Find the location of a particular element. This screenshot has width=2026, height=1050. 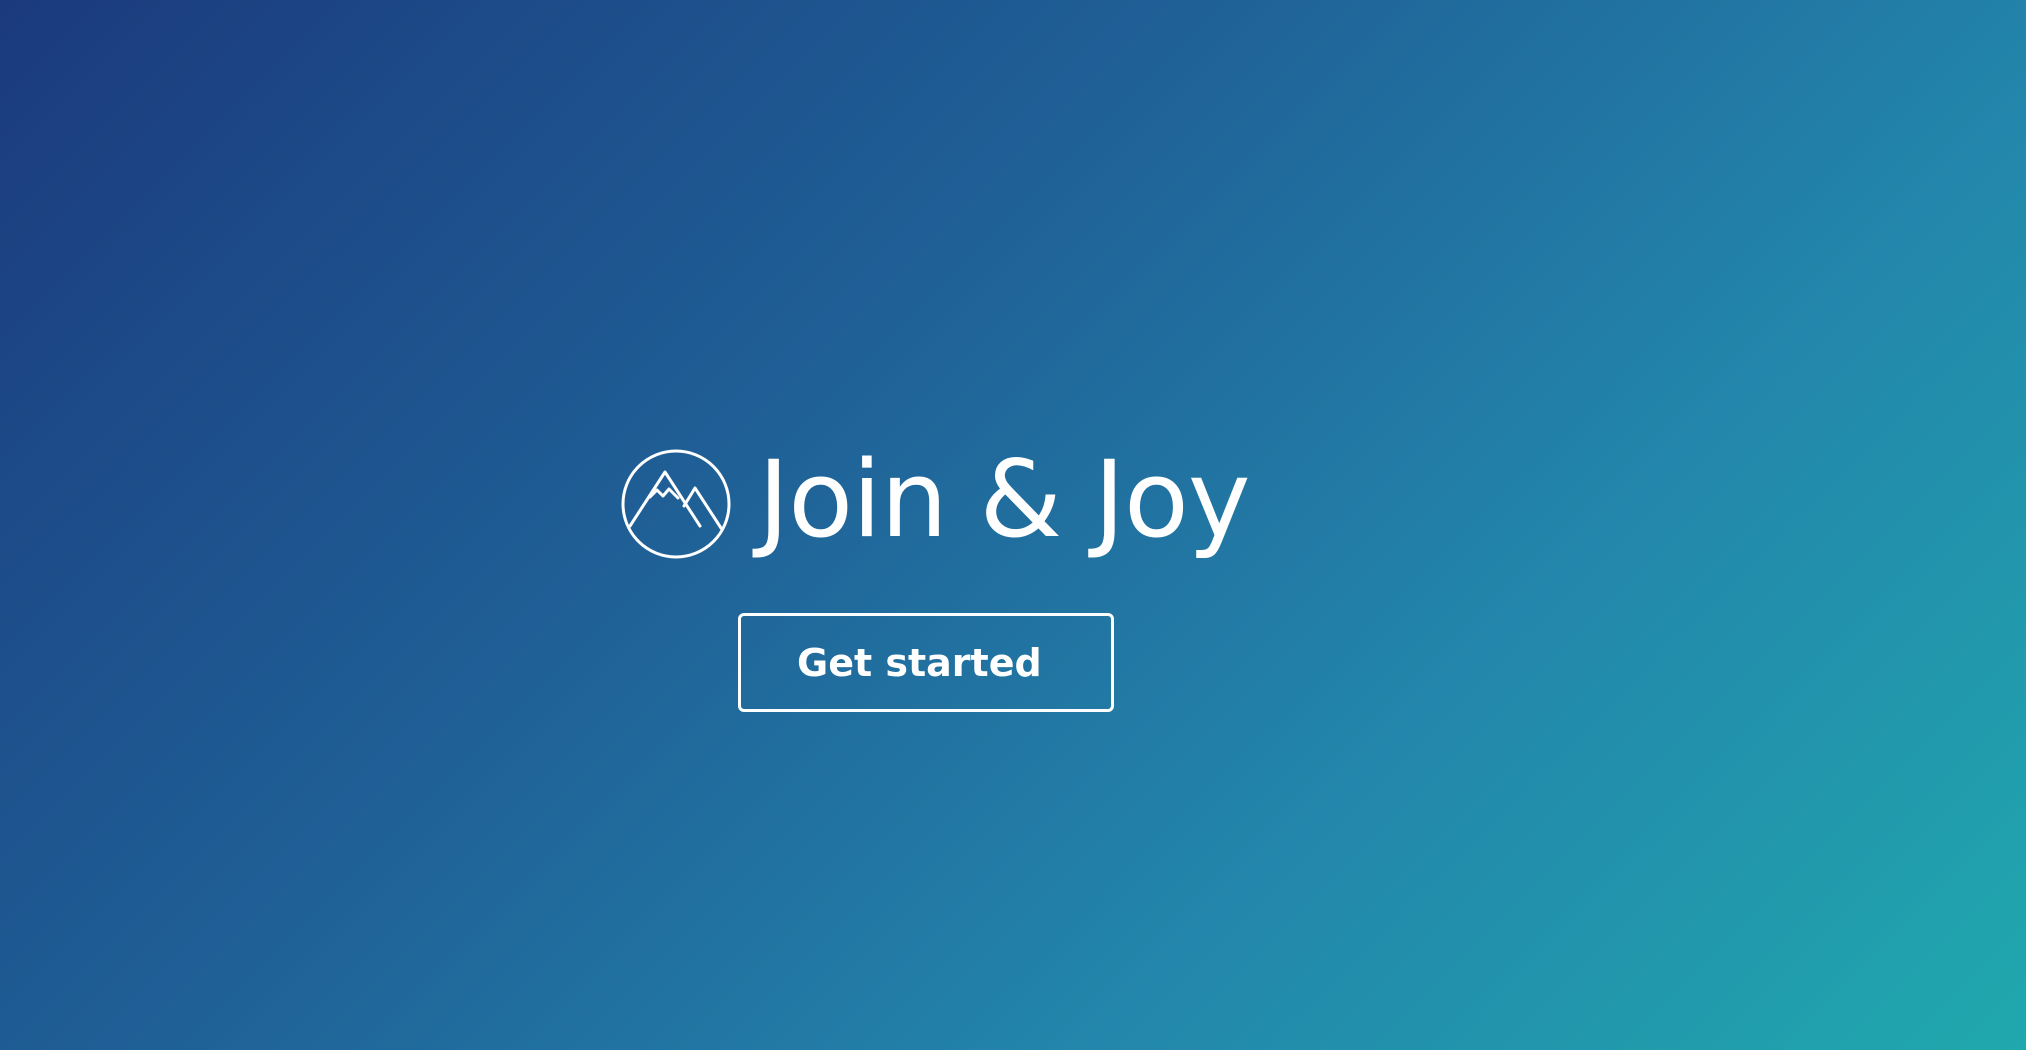

get-started-button: Get started is located at coordinates (926, 662).